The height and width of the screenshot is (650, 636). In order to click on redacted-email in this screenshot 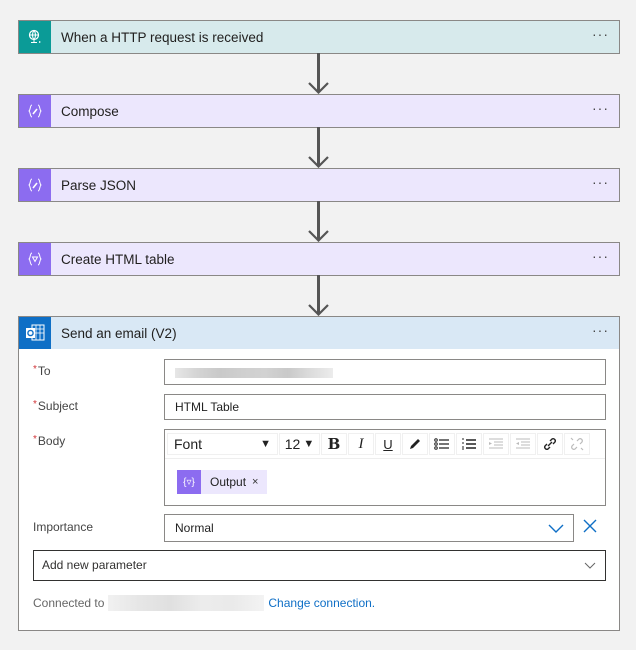, I will do `click(254, 372)`.